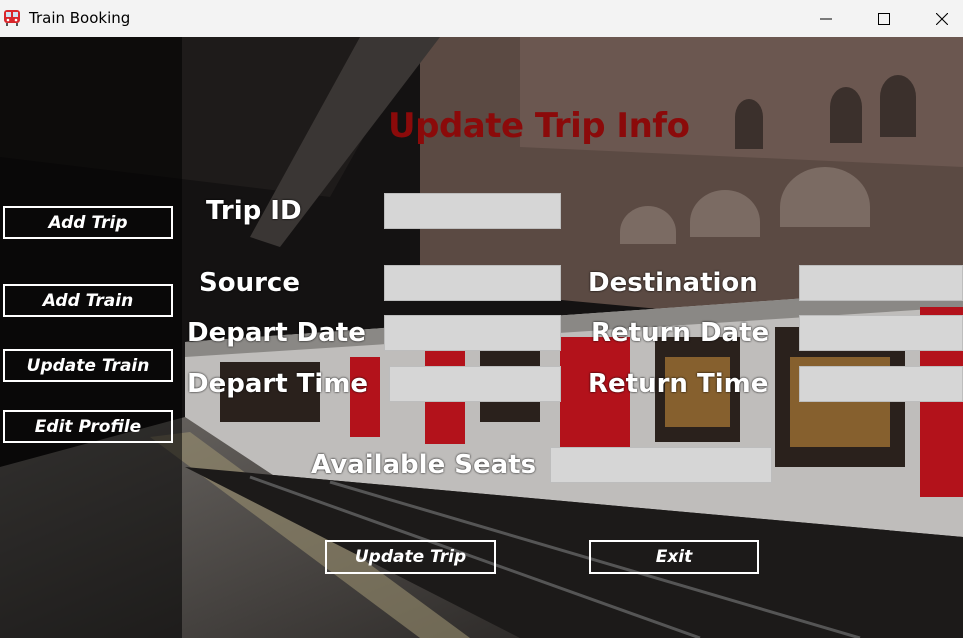 The width and height of the screenshot is (963, 638). Describe the element at coordinates (472, 333) in the screenshot. I see `depart-date-field` at that location.